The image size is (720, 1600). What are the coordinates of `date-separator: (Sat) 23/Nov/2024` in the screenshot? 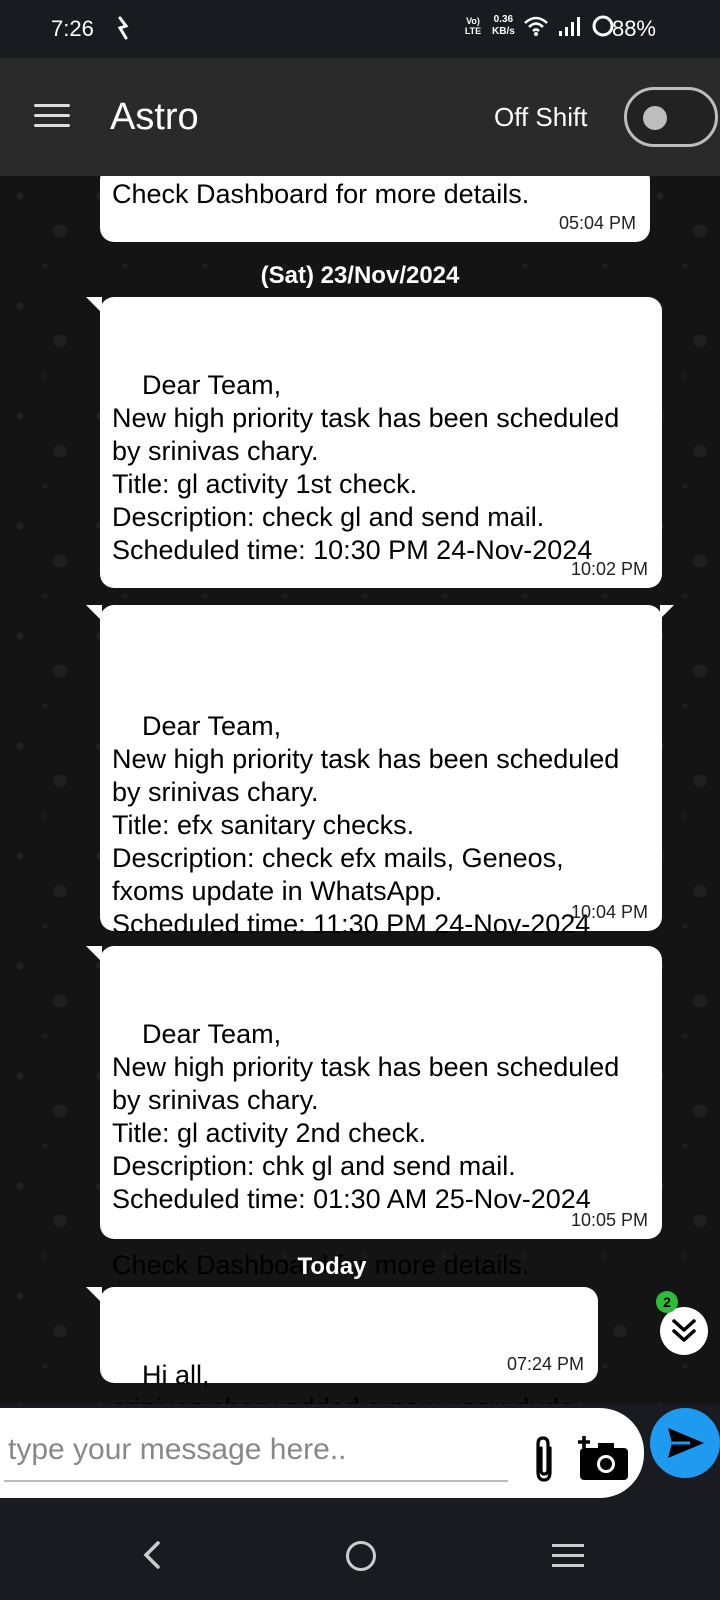 It's located at (360, 275).